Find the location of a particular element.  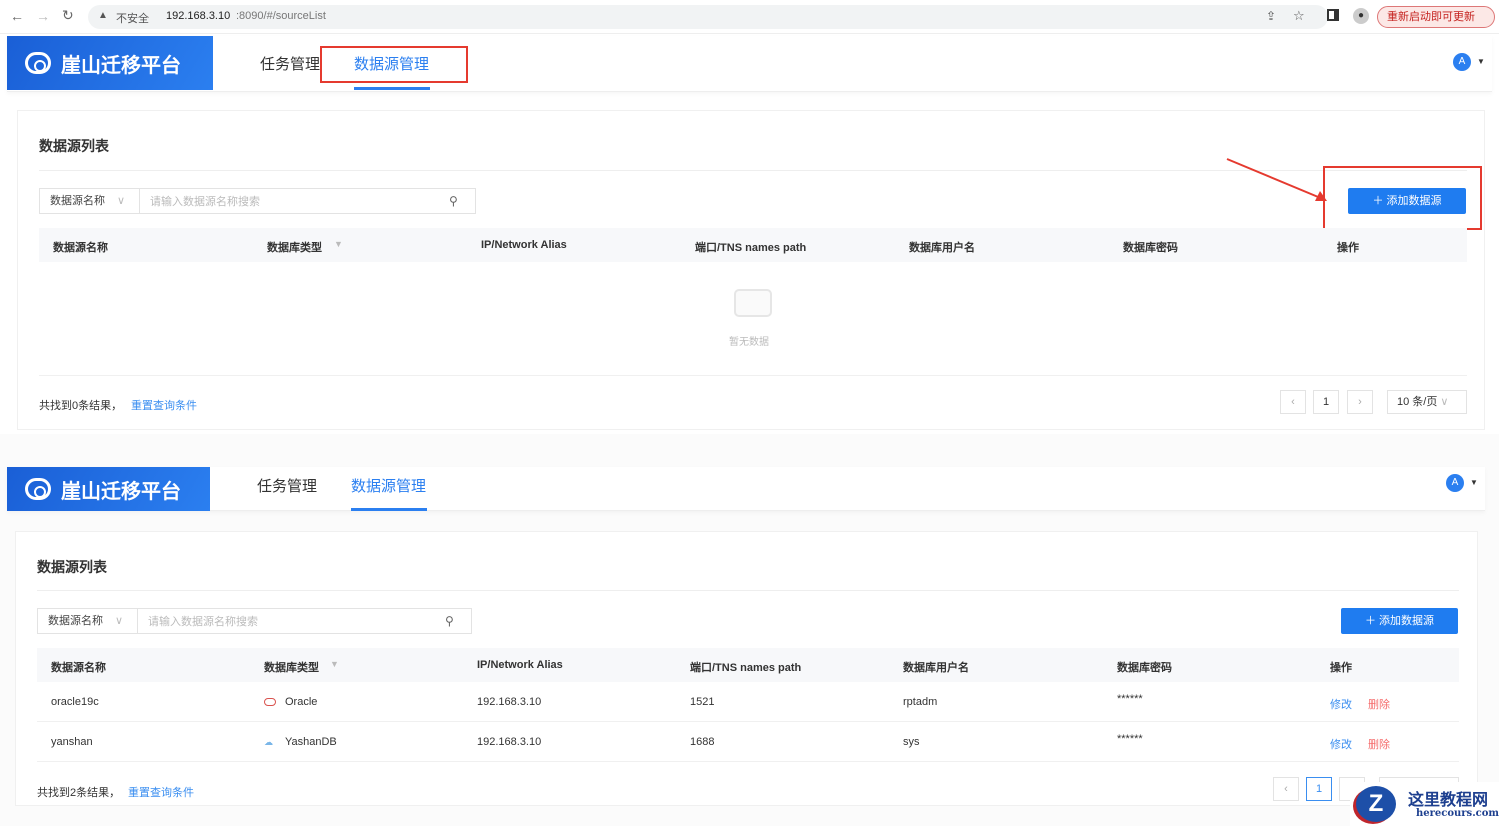

cell-user: rptadm is located at coordinates (920, 702).